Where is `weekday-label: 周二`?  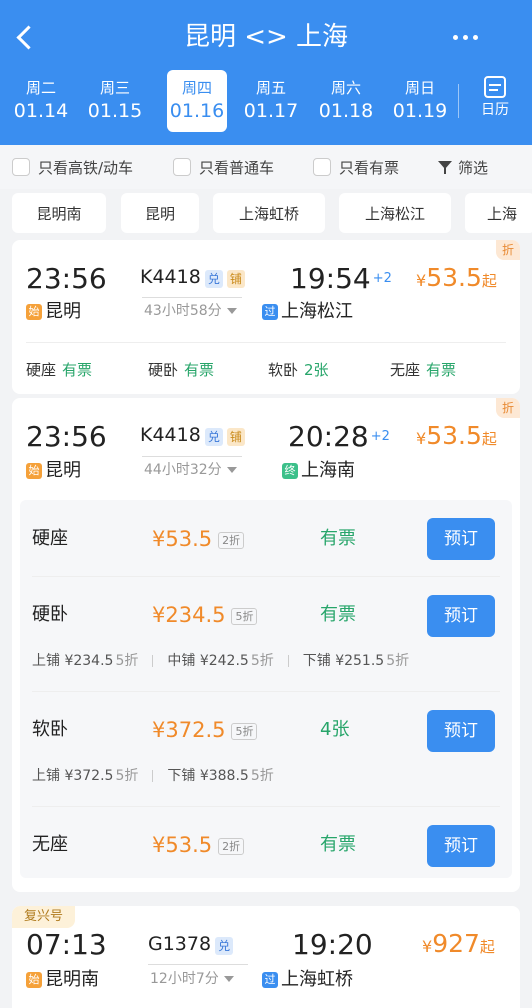
weekday-label: 周二 is located at coordinates (40, 88).